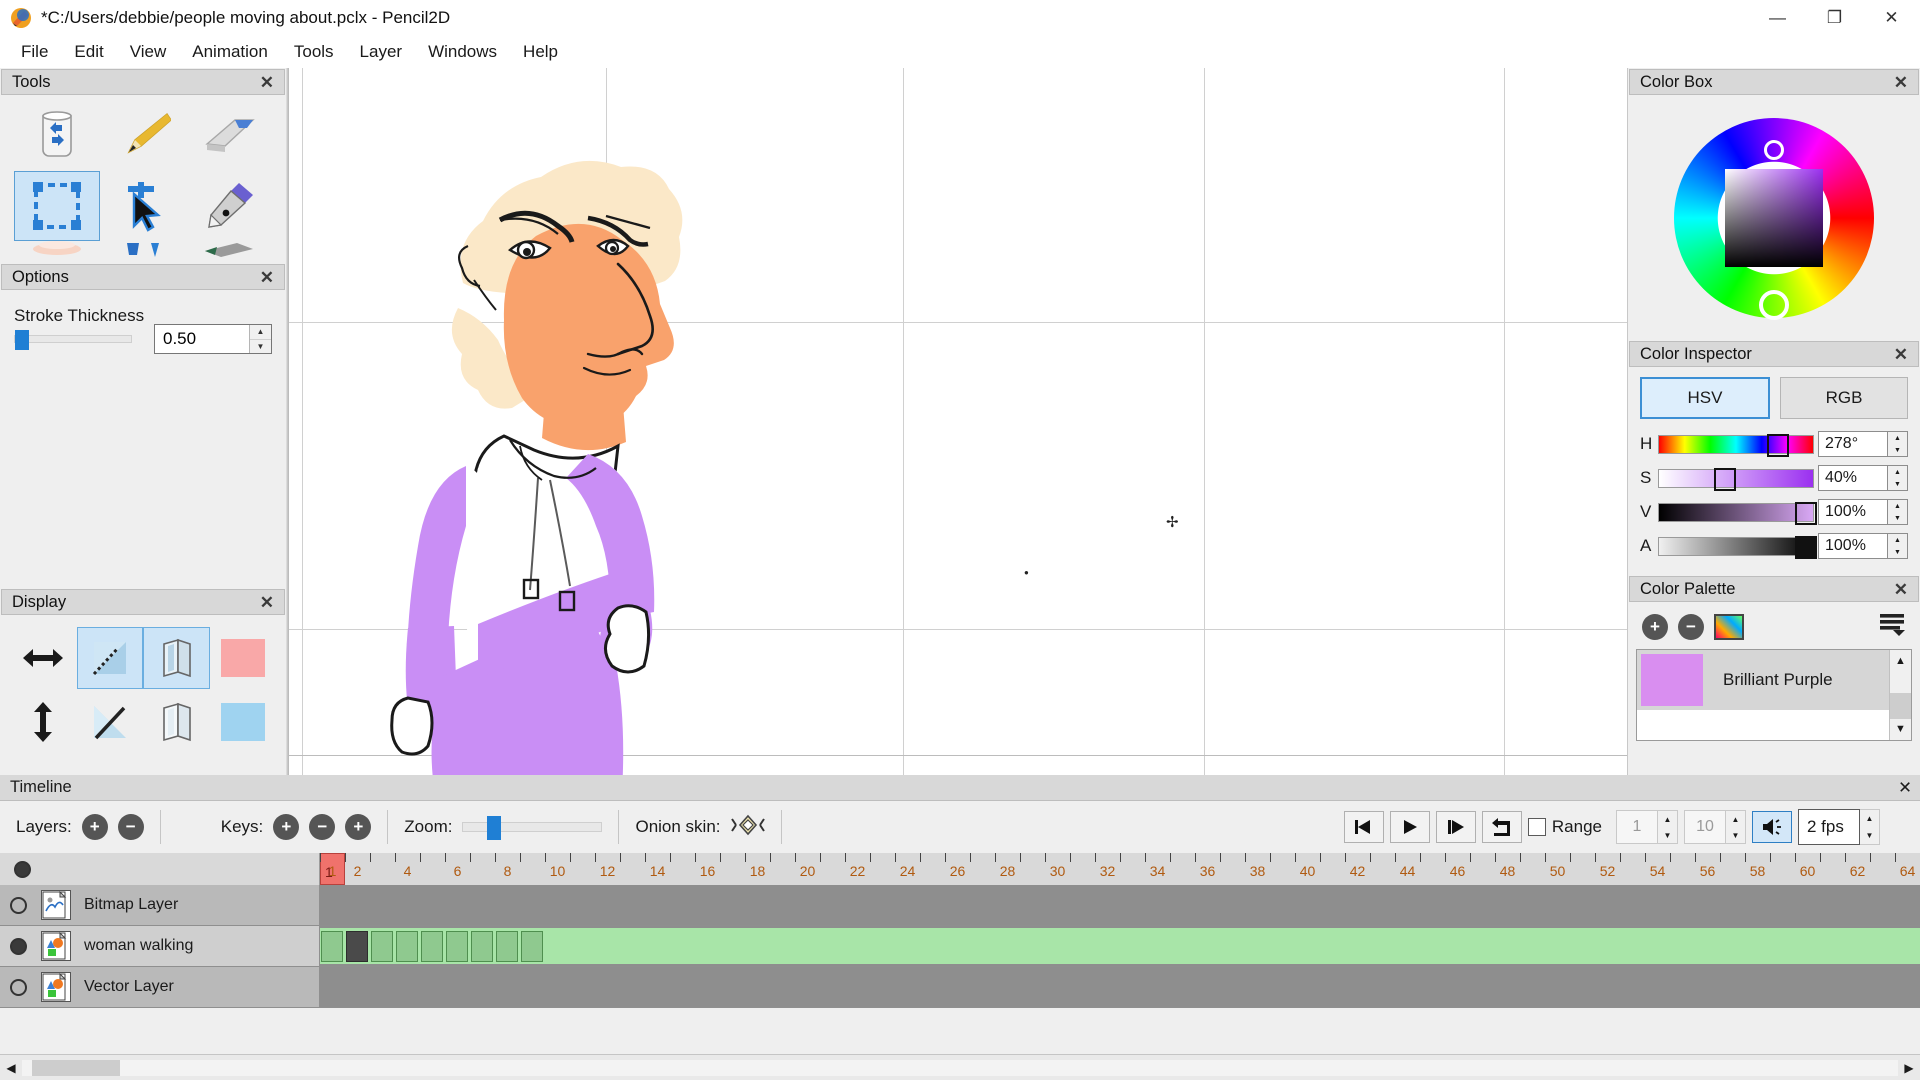  I want to click on color-swatch, so click(1672, 680).